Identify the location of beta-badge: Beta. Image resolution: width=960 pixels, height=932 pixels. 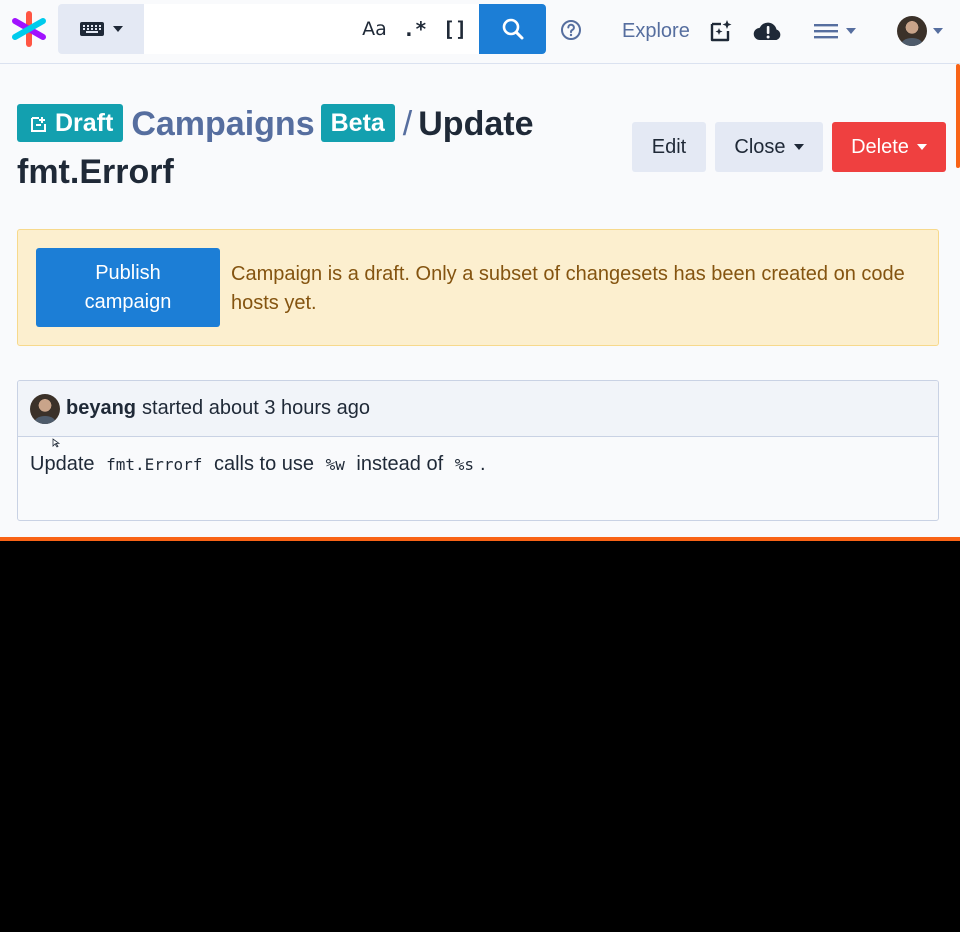
(357, 123).